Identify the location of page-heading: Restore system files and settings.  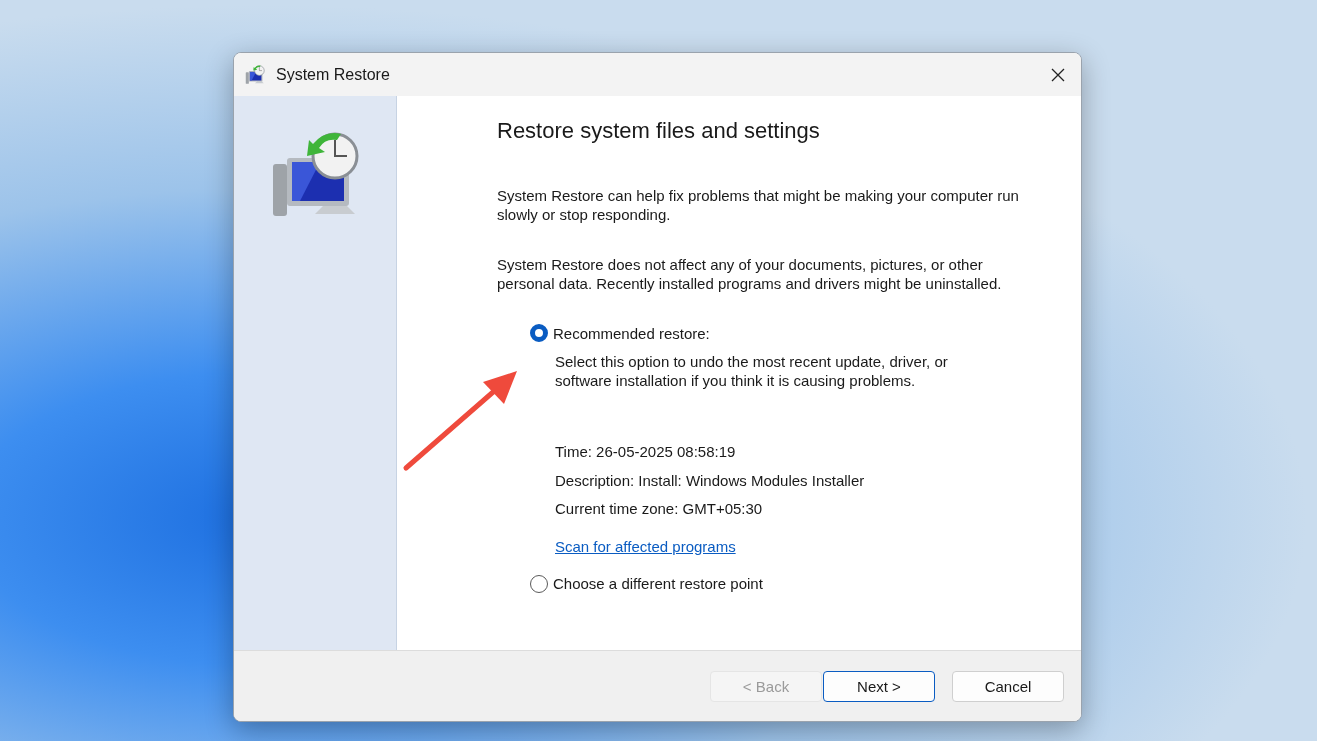
(659, 131).